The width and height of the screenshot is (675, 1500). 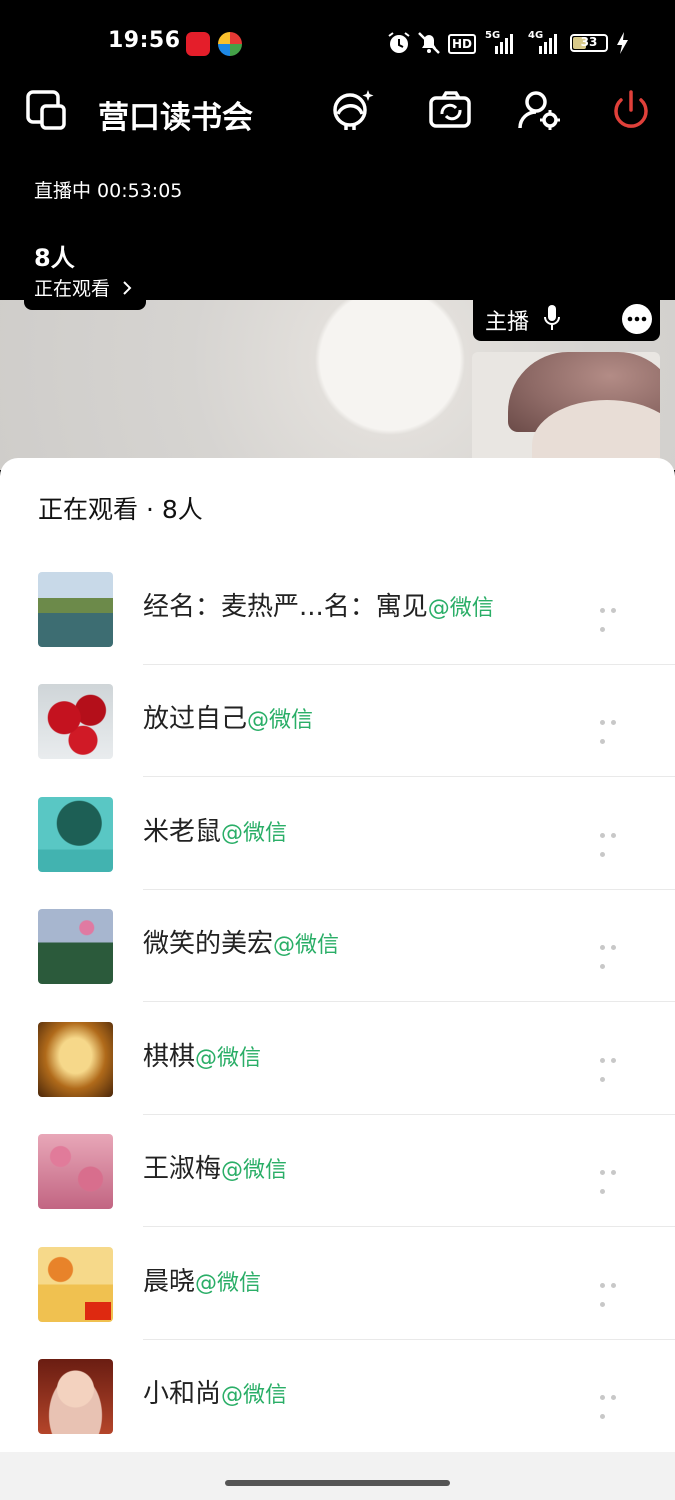 What do you see at coordinates (429, 43) in the screenshot?
I see `mute-icon` at bounding box center [429, 43].